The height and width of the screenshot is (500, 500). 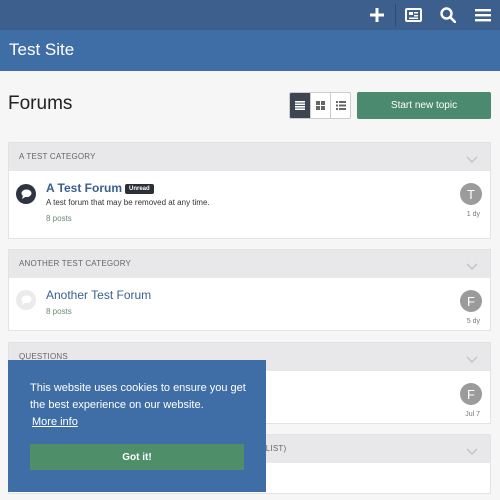 I want to click on last-post-time: 1 dy, so click(x=473, y=214).